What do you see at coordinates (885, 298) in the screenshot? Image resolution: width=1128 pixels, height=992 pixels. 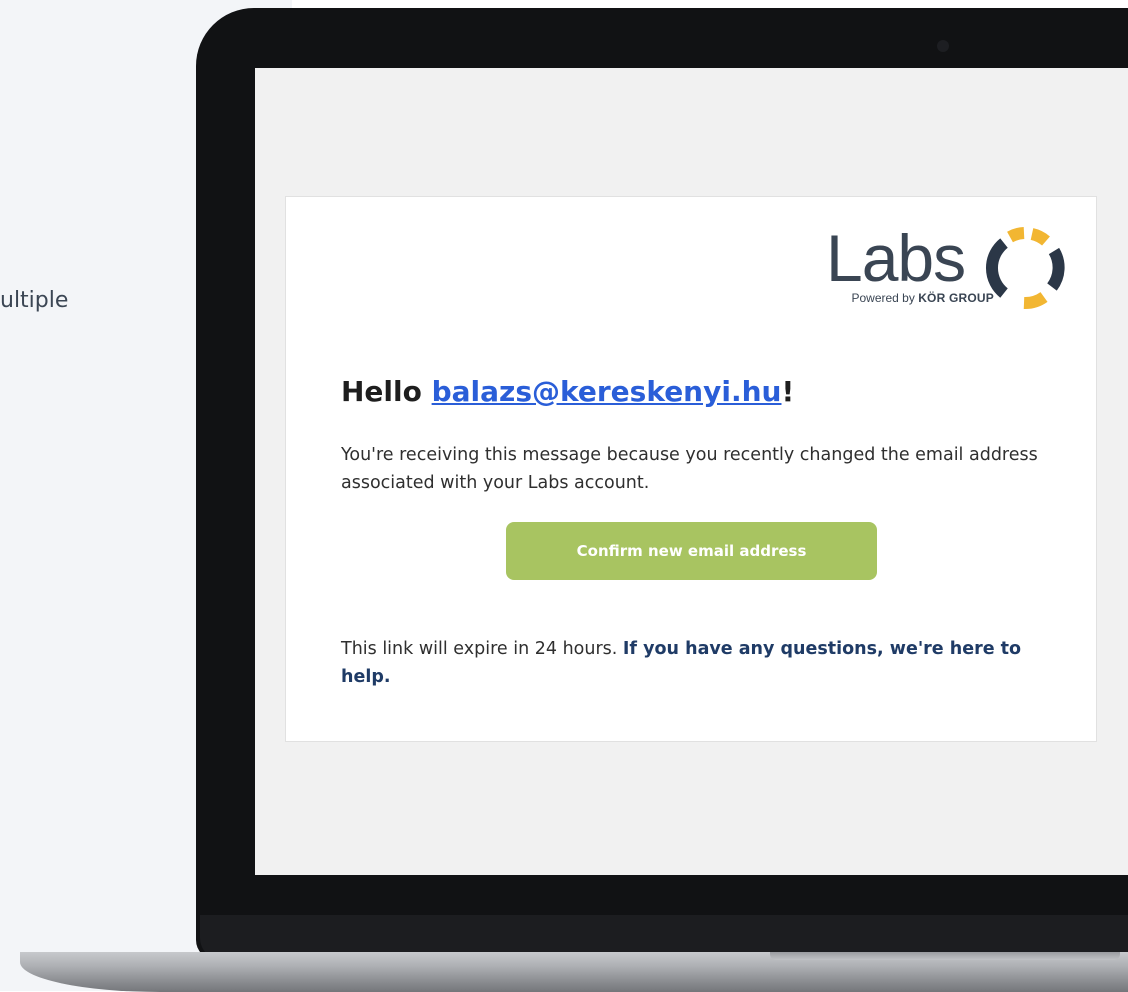 I see `logo-tagline-prefix: Powered by` at bounding box center [885, 298].